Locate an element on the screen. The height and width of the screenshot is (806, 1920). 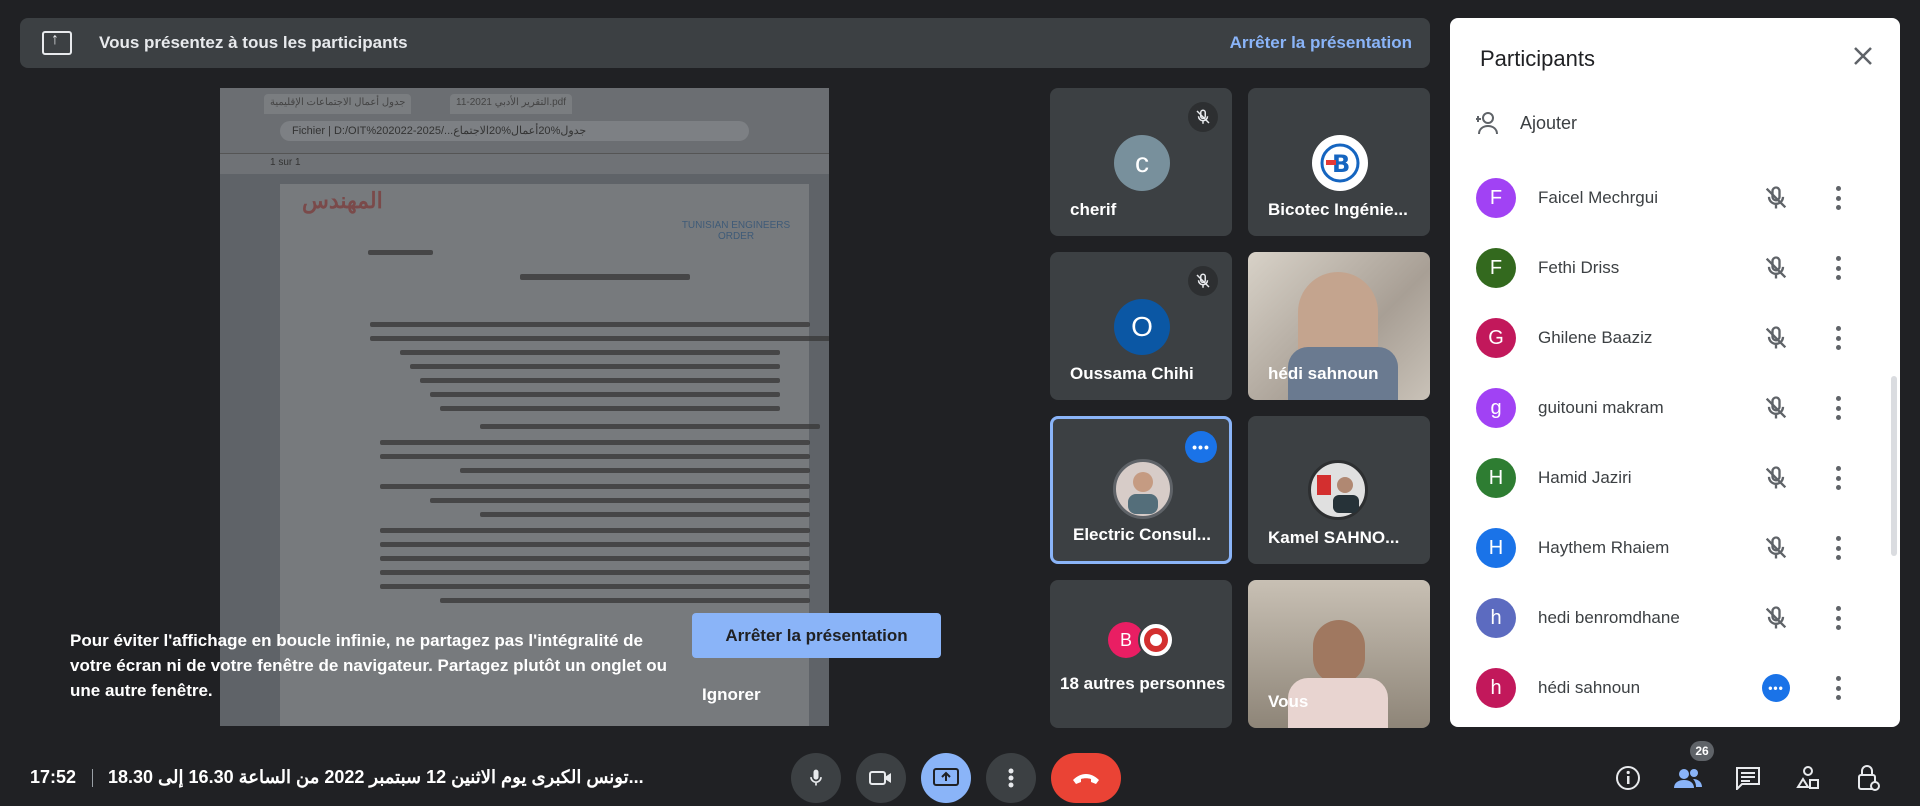
list-item: F Fethi Driss is located at coordinates (1675, 268).